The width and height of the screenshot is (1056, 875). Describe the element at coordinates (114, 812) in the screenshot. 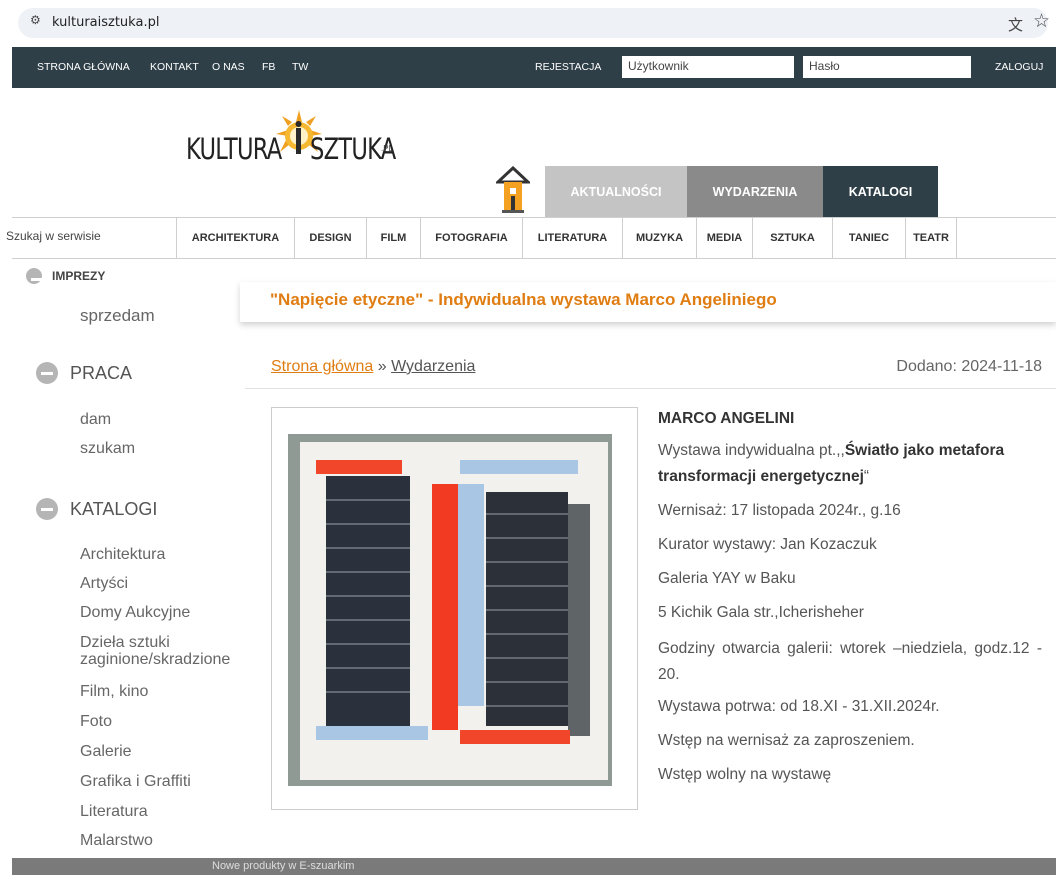

I see `sidebar-link-literatura: Literatura` at that location.